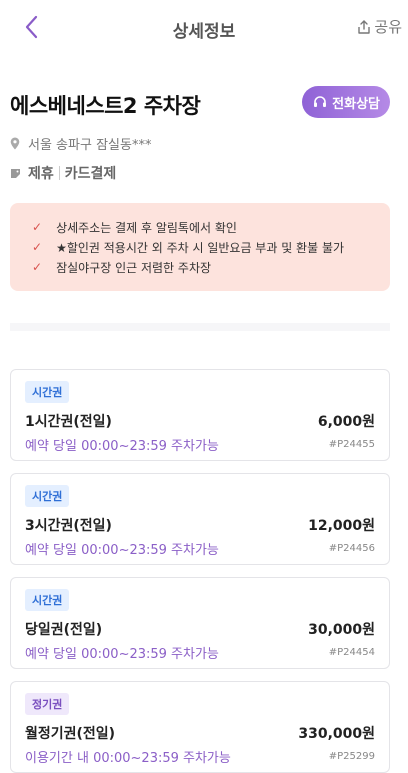 The width and height of the screenshot is (408, 773). I want to click on product-code: #P24456, so click(351, 548).